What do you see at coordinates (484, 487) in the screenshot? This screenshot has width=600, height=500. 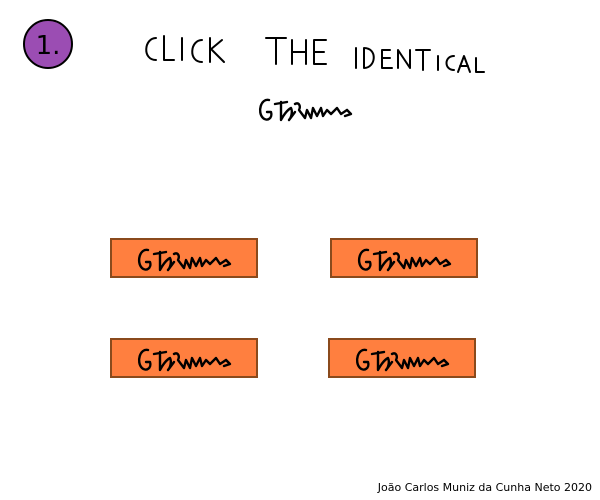 I see `author-credit: João Carlos Muniz da Cunha Neto 2020` at bounding box center [484, 487].